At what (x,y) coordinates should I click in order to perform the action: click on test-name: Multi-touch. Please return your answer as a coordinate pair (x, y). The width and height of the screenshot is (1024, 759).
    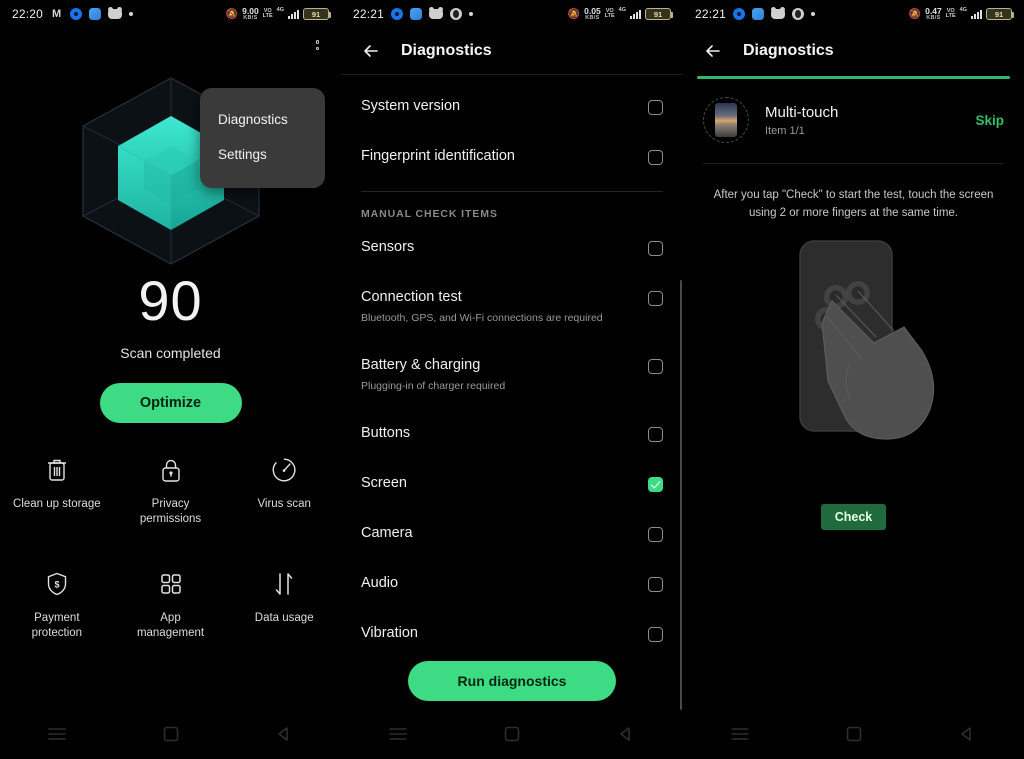
    Looking at the image, I should click on (802, 112).